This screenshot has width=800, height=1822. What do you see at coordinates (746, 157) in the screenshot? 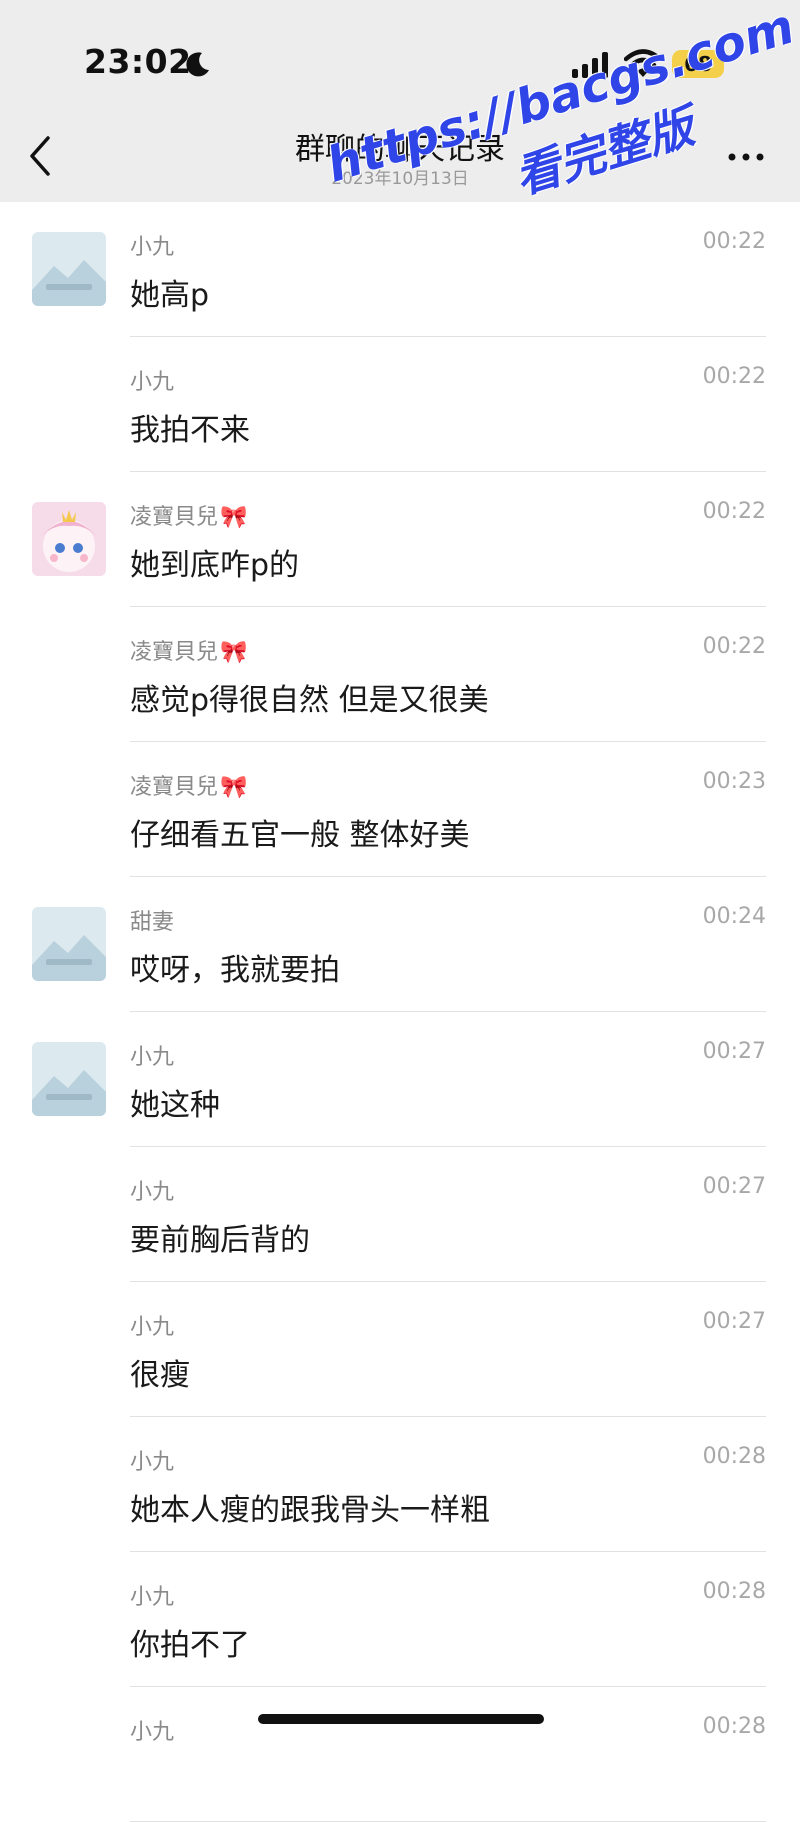
I see `more-options-icon` at bounding box center [746, 157].